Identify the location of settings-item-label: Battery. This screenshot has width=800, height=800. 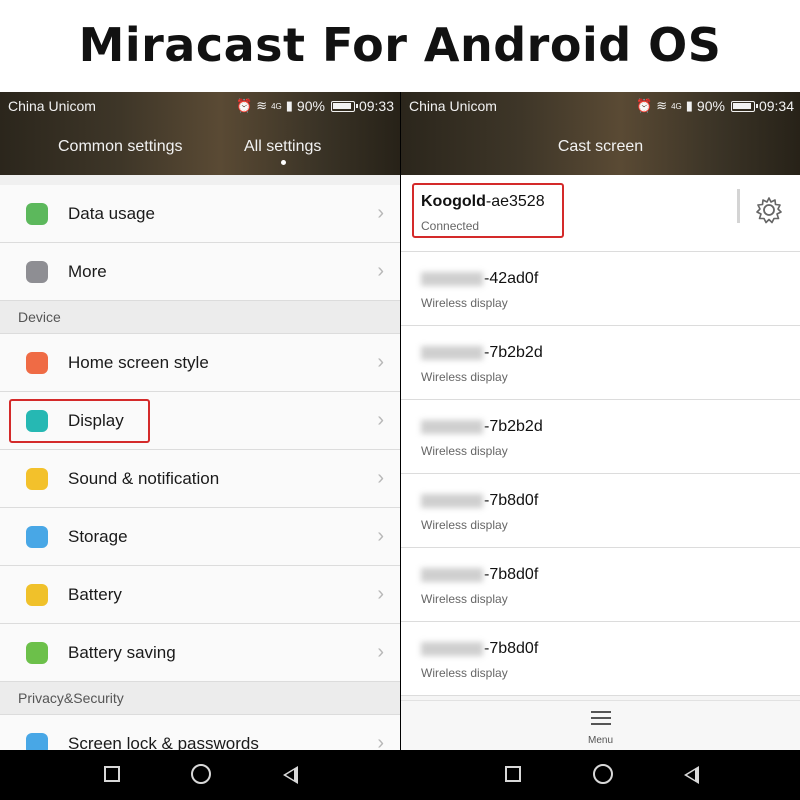
(95, 594).